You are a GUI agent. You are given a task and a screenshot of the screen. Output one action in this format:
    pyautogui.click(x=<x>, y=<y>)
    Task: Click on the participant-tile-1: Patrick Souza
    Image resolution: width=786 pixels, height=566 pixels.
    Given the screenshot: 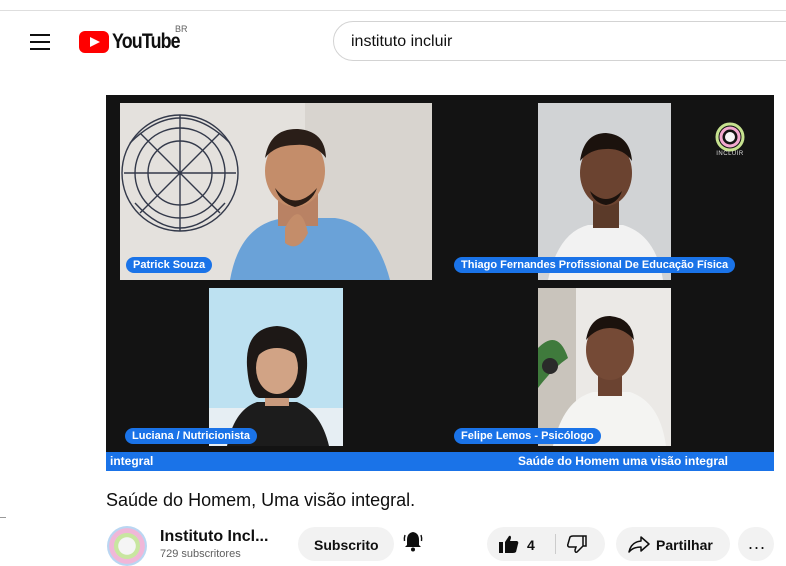 What is the action you would take?
    pyautogui.click(x=276, y=191)
    